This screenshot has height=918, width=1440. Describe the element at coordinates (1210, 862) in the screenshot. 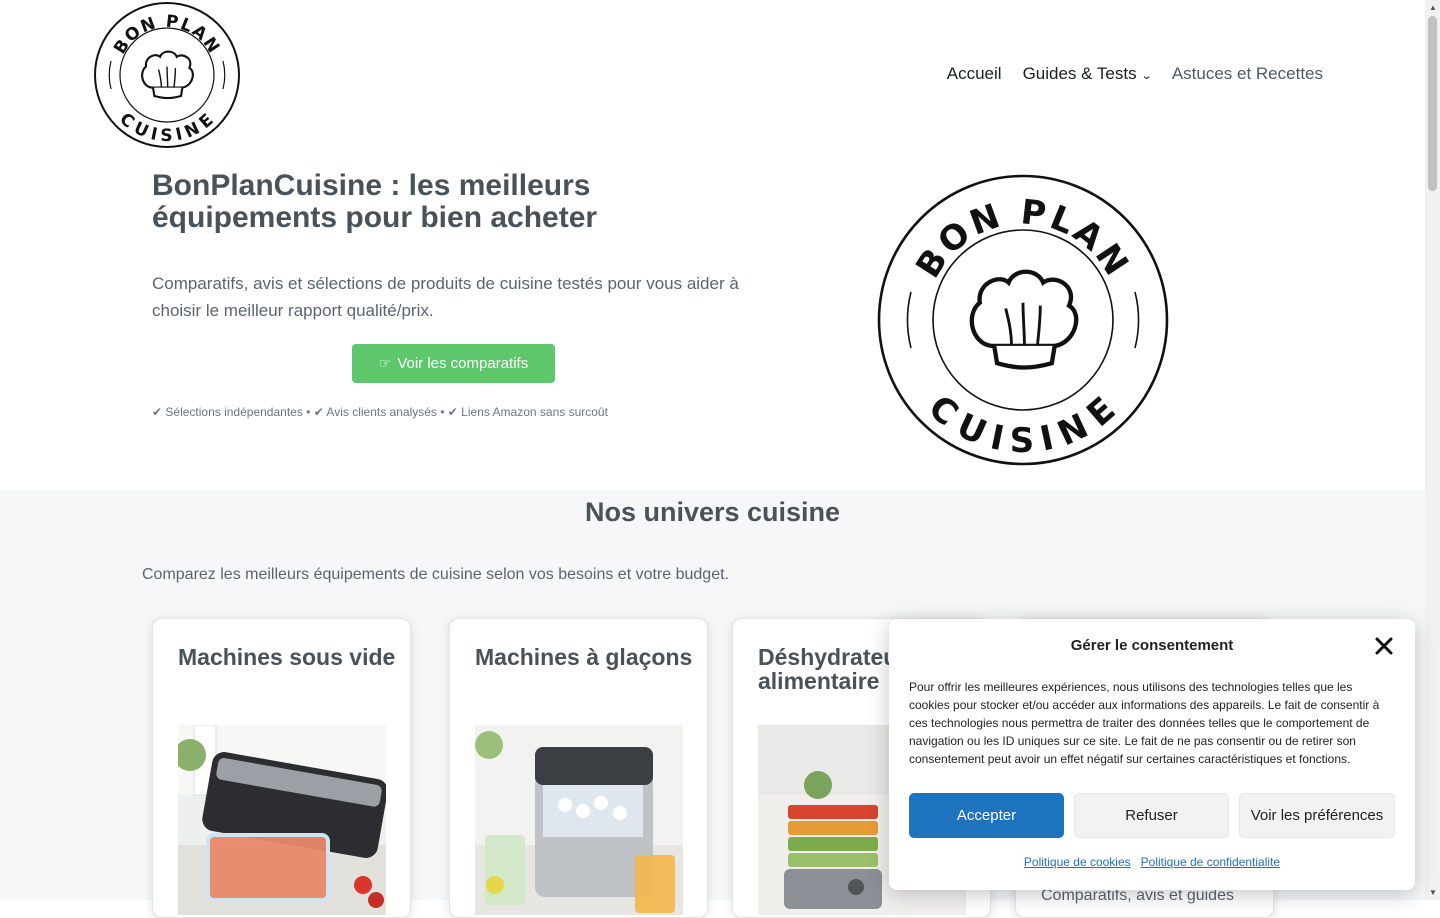

I see `privacy-policy-link: Politique de confidentialite` at that location.